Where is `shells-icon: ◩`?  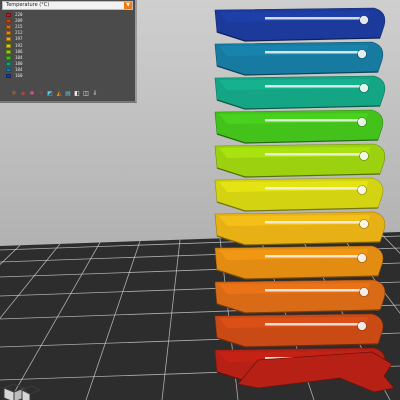
shells-icon: ◩ is located at coordinates (50, 94).